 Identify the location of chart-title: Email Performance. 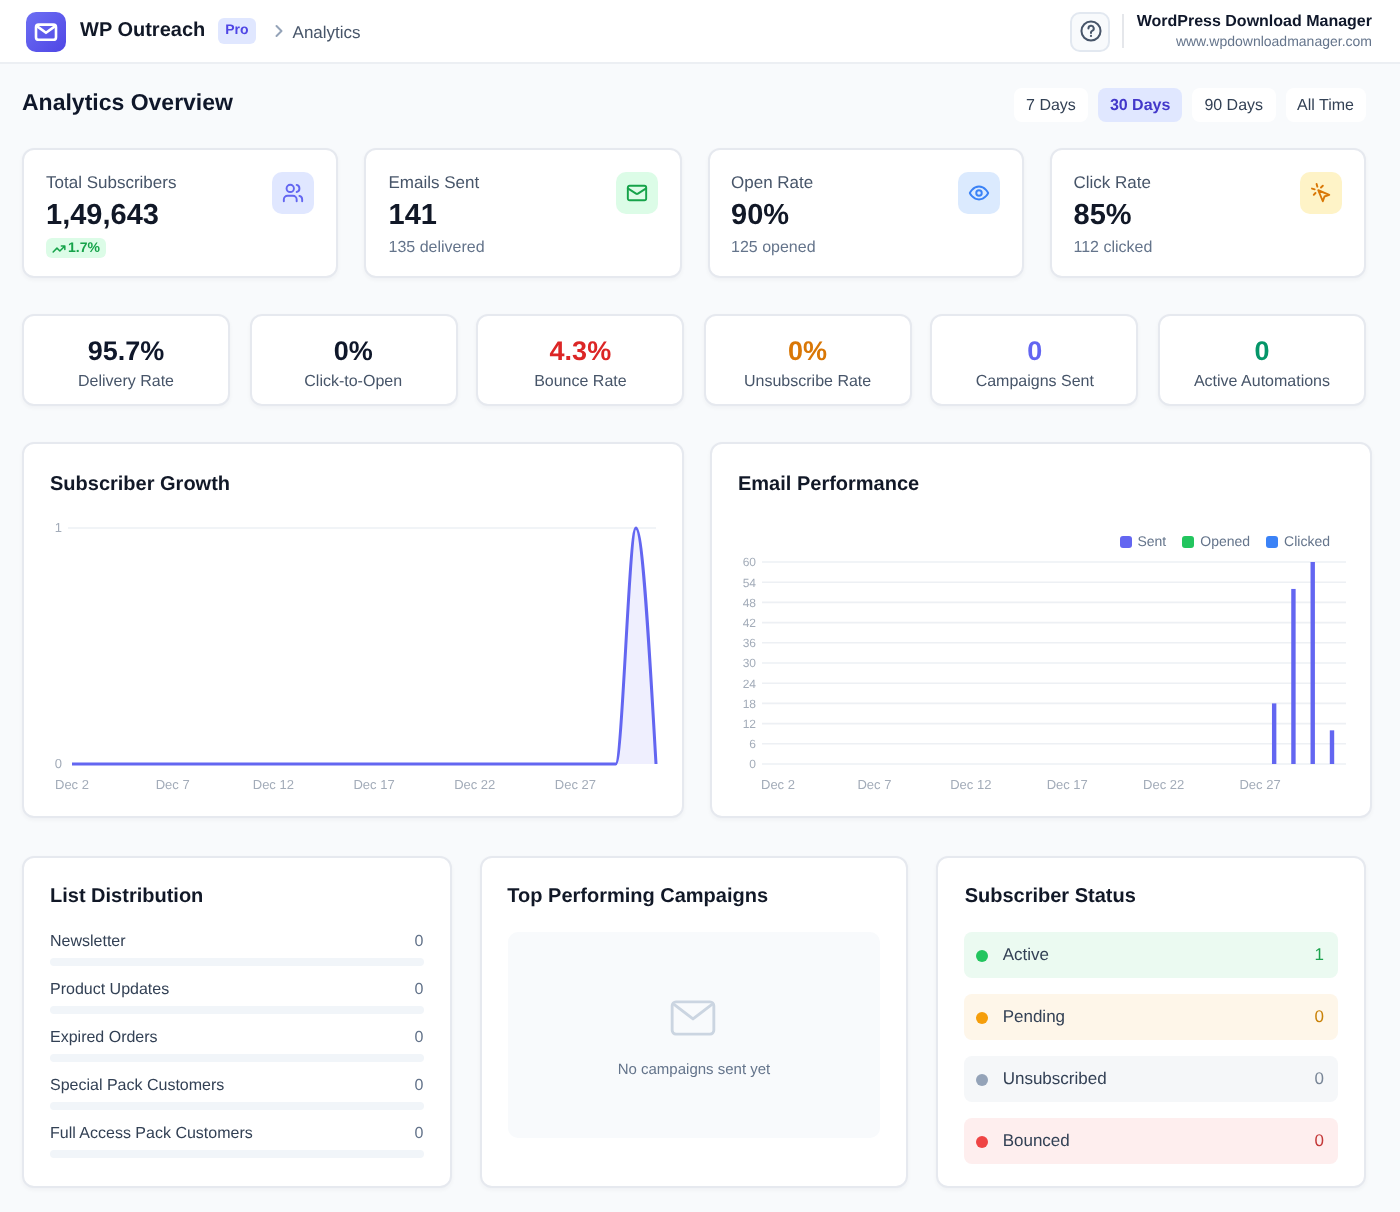
(829, 486).